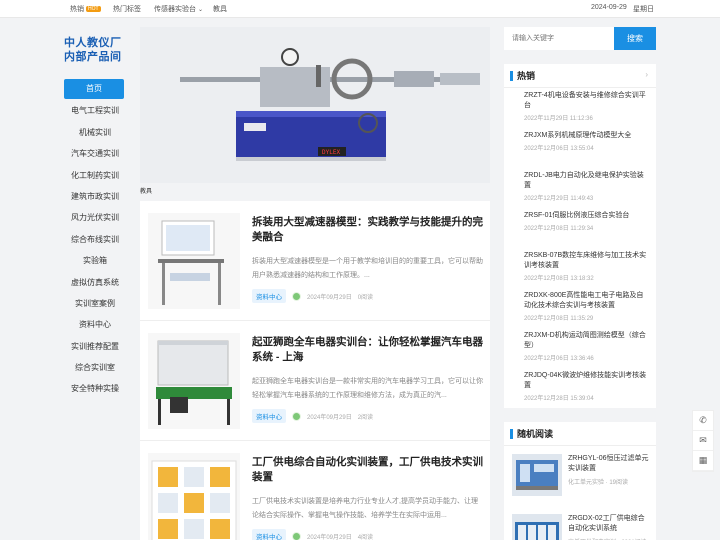  I want to click on hot-item-date: 2022年12月08日 13:18:32, so click(559, 279).